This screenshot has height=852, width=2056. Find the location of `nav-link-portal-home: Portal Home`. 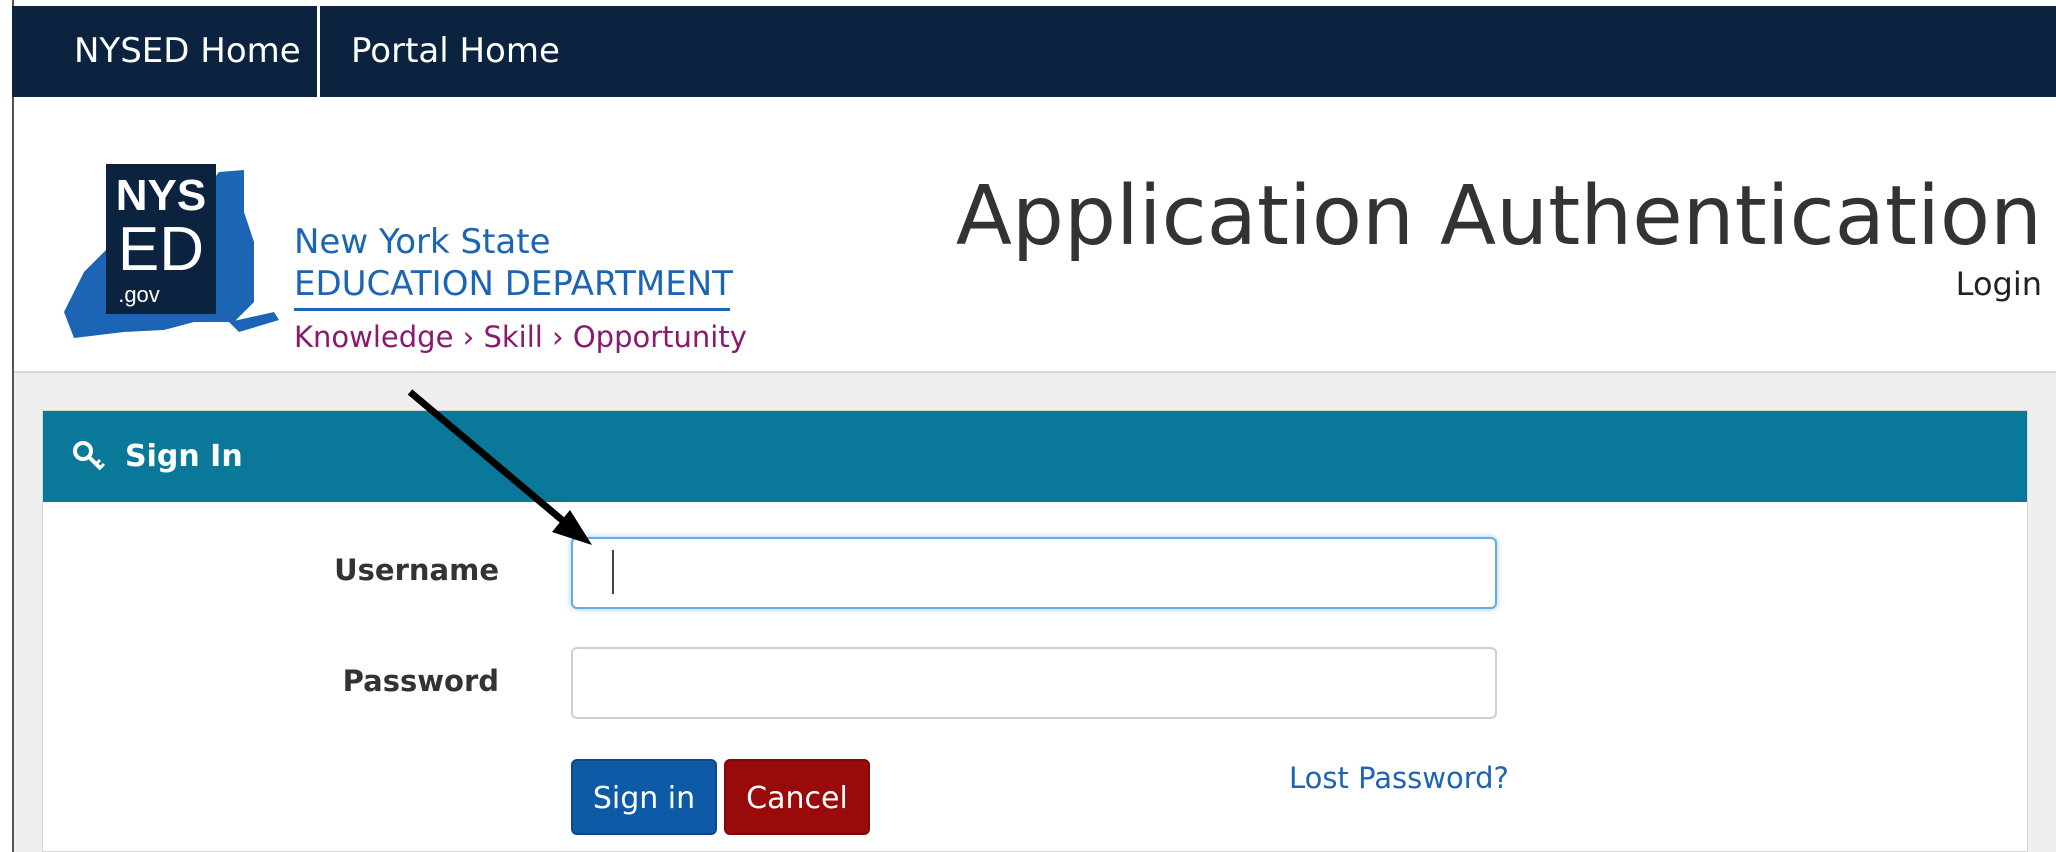

nav-link-portal-home: Portal Home is located at coordinates (455, 51).